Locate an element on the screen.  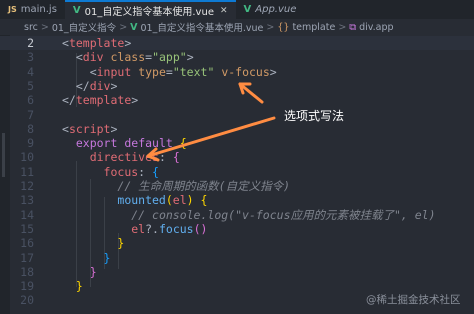
code-line: 4 <input type="text" v-focus> is located at coordinates (237, 72).